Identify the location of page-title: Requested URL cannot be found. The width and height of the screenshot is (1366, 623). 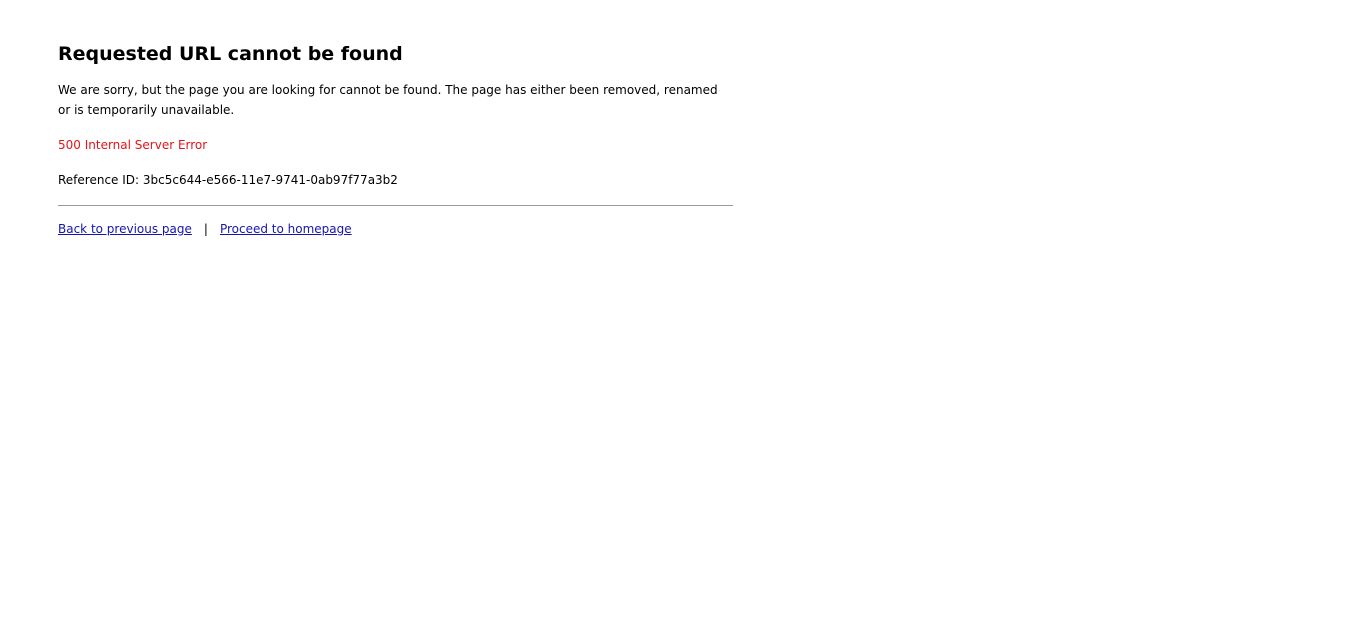
(230, 54).